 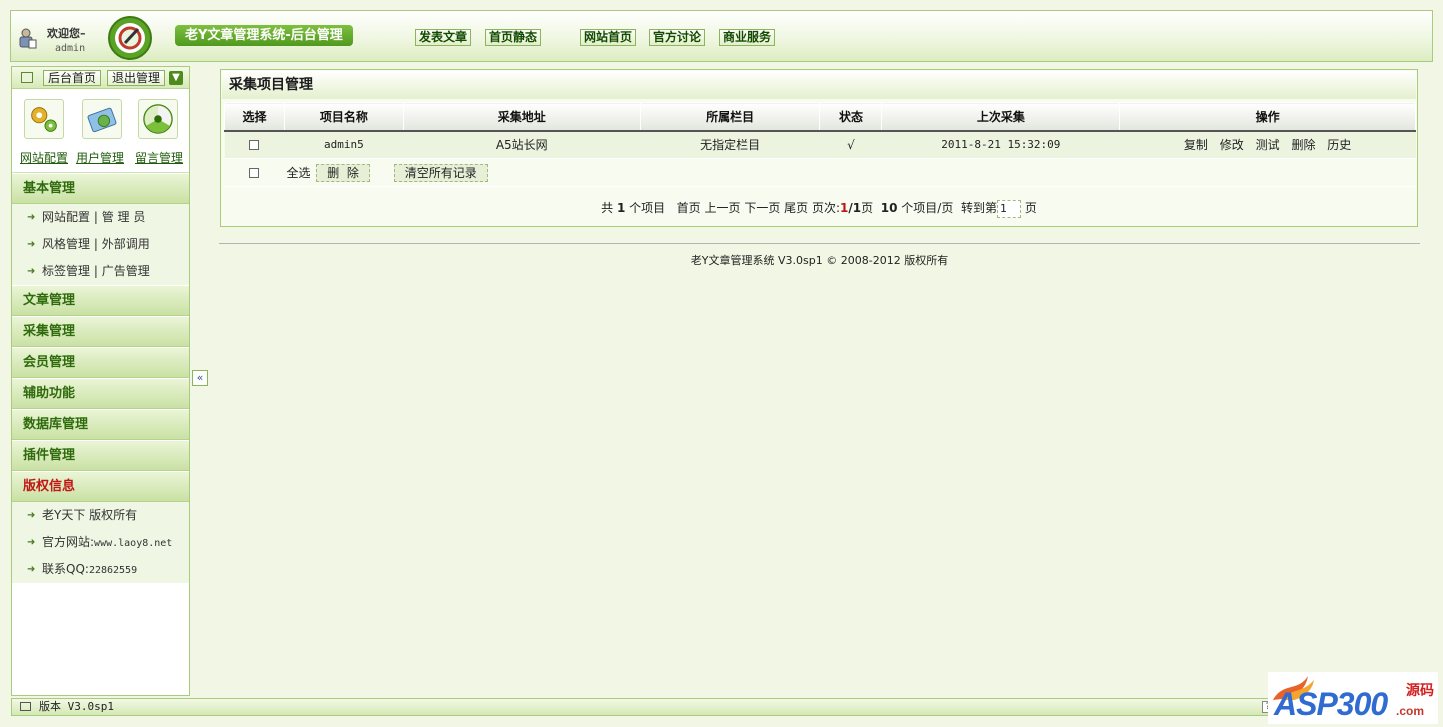 I want to click on collapse-sidebar-button: «, so click(x=200, y=378).